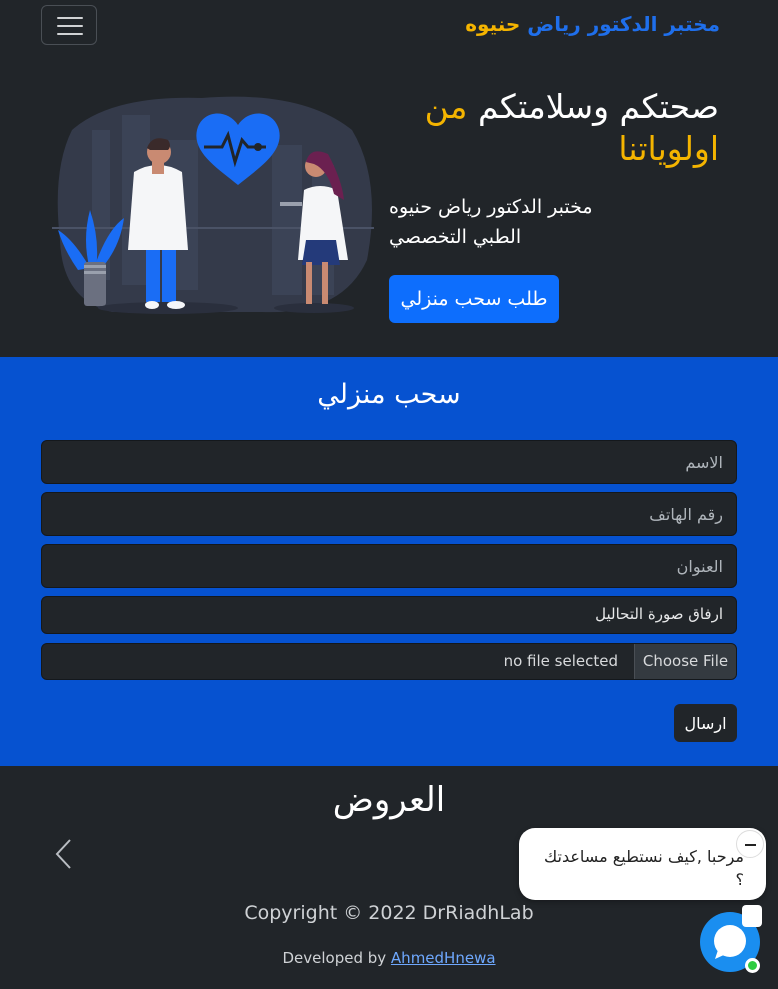 Image resolution: width=778 pixels, height=989 pixels. I want to click on submit-button: ارسال, so click(705, 723).